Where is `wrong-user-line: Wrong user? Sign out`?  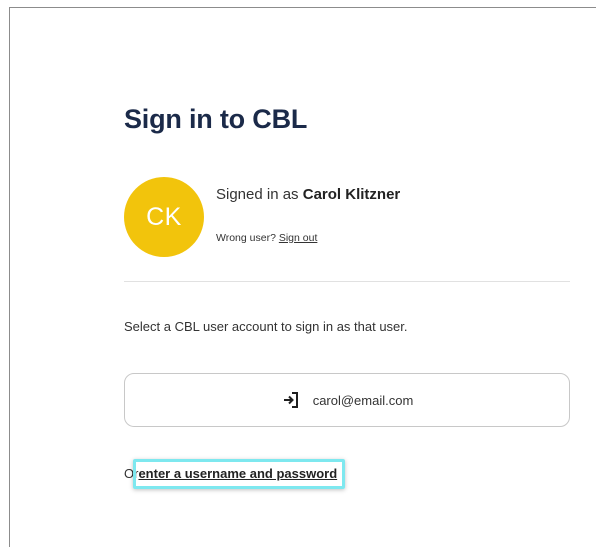
wrong-user-line: Wrong user? Sign out is located at coordinates (266, 238).